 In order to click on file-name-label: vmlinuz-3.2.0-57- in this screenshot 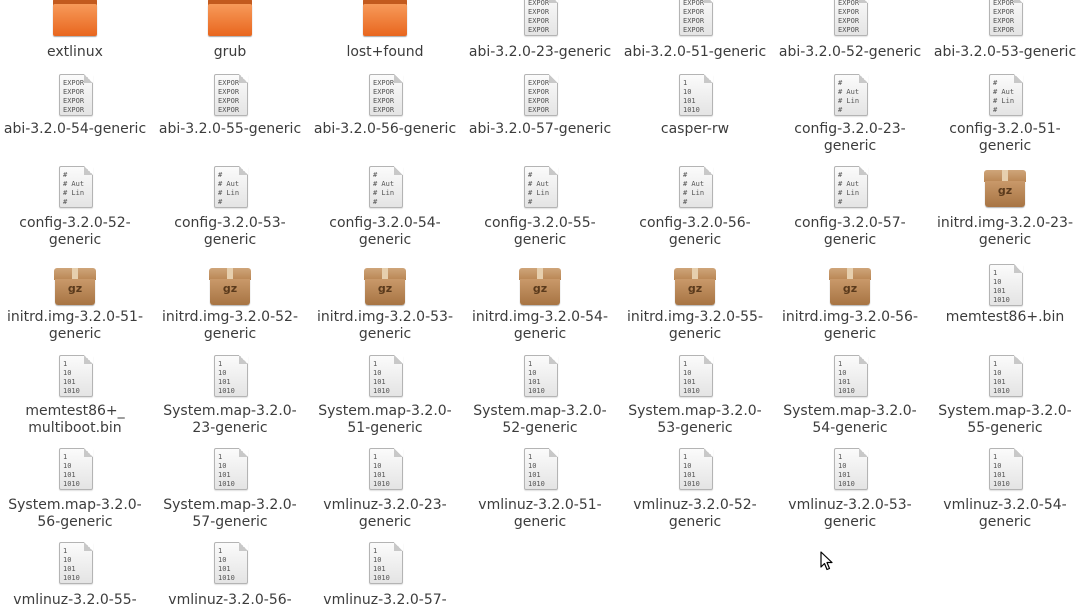, I will do `click(385, 600)`.